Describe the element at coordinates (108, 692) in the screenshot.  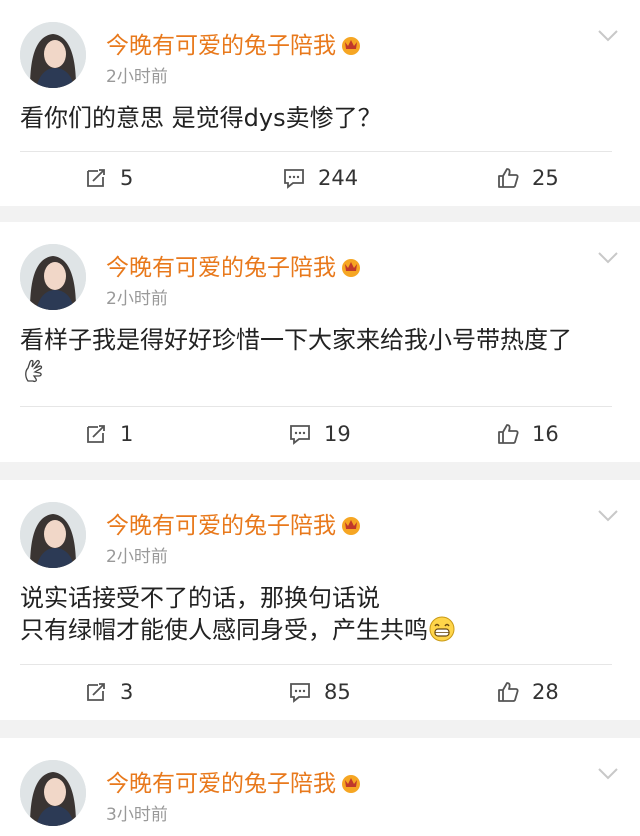
I see `repost-button: 3` at that location.